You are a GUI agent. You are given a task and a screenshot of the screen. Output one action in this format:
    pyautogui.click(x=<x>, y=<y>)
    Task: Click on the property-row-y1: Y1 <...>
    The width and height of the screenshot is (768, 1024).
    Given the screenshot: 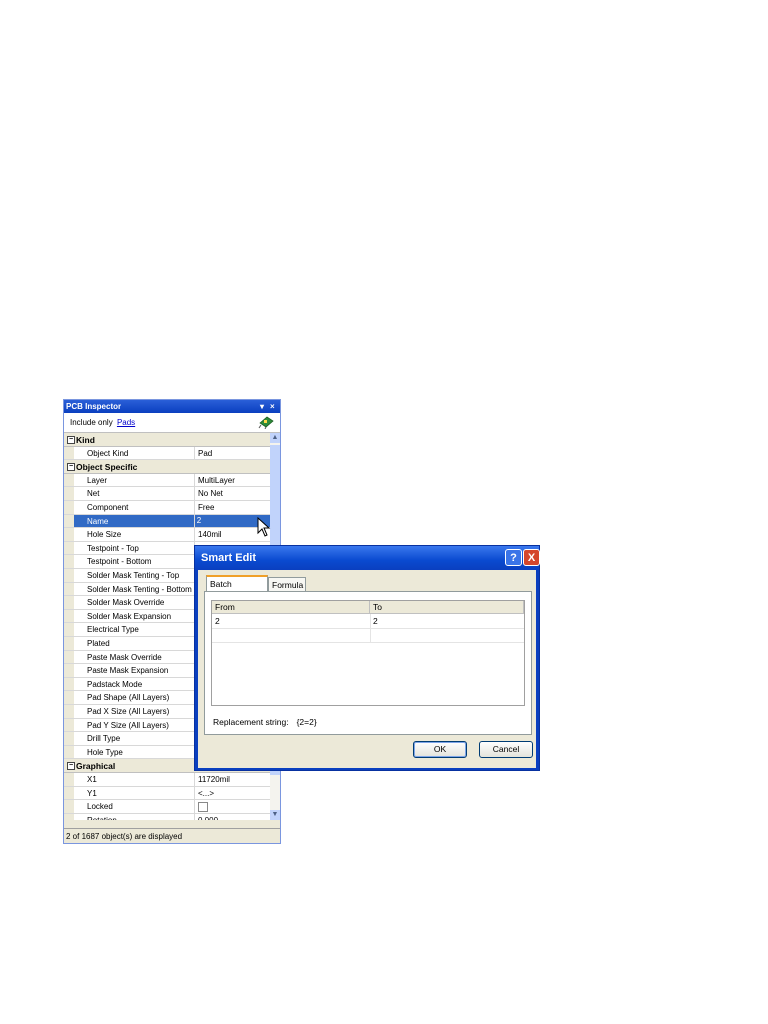 What is the action you would take?
    pyautogui.click(x=167, y=793)
    